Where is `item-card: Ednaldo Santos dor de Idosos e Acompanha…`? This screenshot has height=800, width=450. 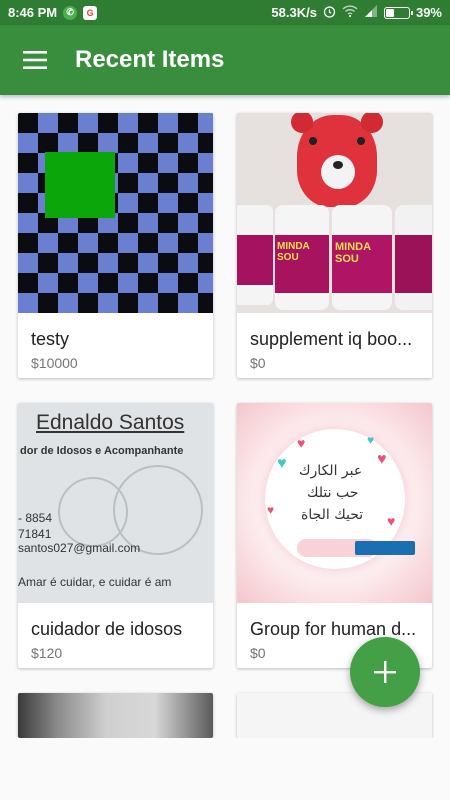 item-card: Ednaldo Santos dor de Idosos e Acompanha… is located at coordinates (115, 535).